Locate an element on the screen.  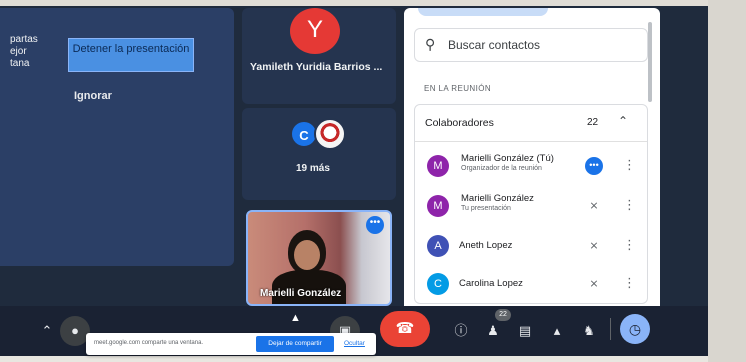
collaborators-label: Colaboradores is located at coordinates (459, 123).